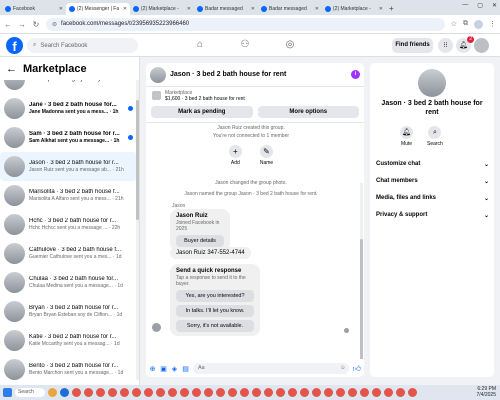 This screenshot has width=500, height=400. Describe the element at coordinates (215, 326) in the screenshot. I see `quick-reply-button: Sorry, it's not available.` at that location.